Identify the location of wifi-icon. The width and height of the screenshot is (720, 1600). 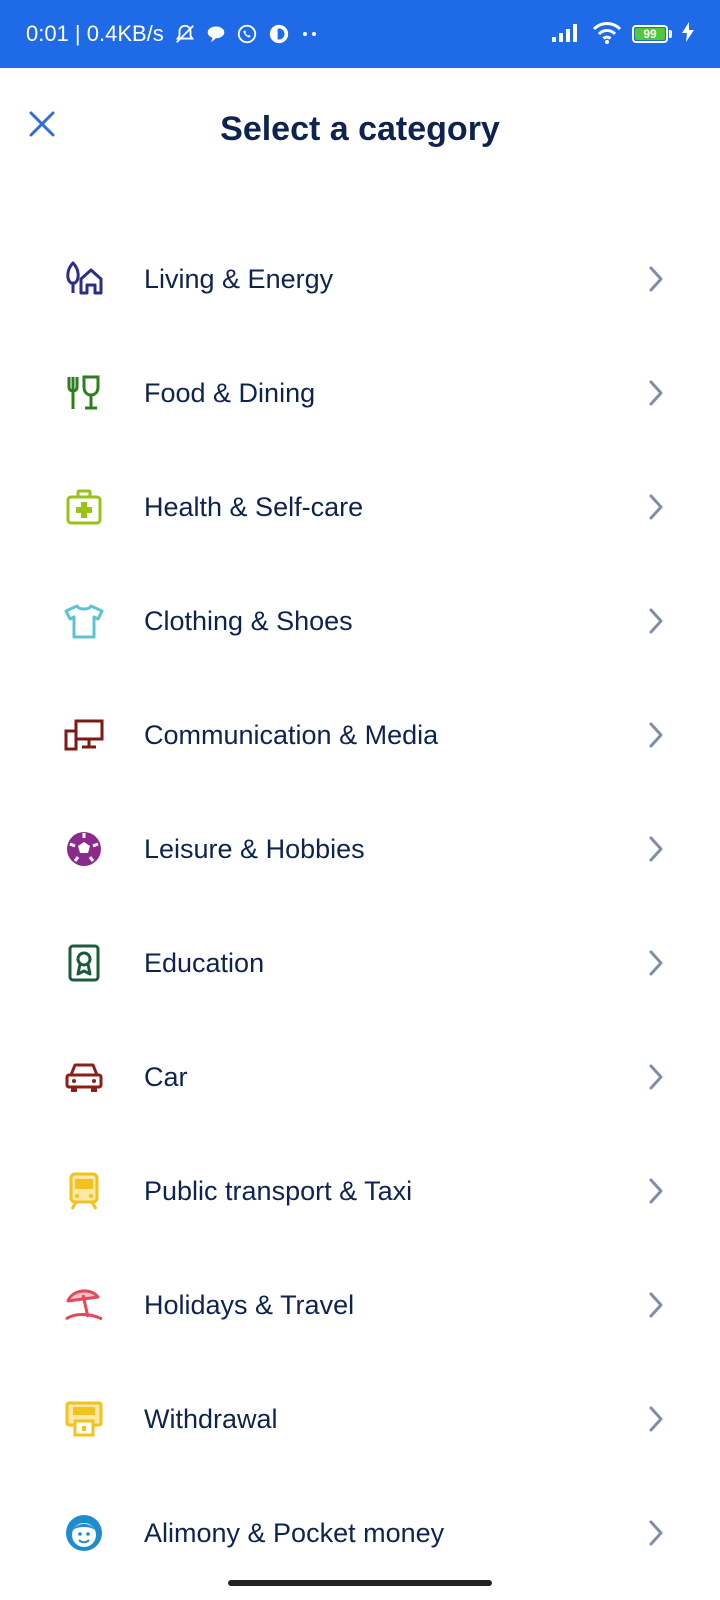
(607, 34).